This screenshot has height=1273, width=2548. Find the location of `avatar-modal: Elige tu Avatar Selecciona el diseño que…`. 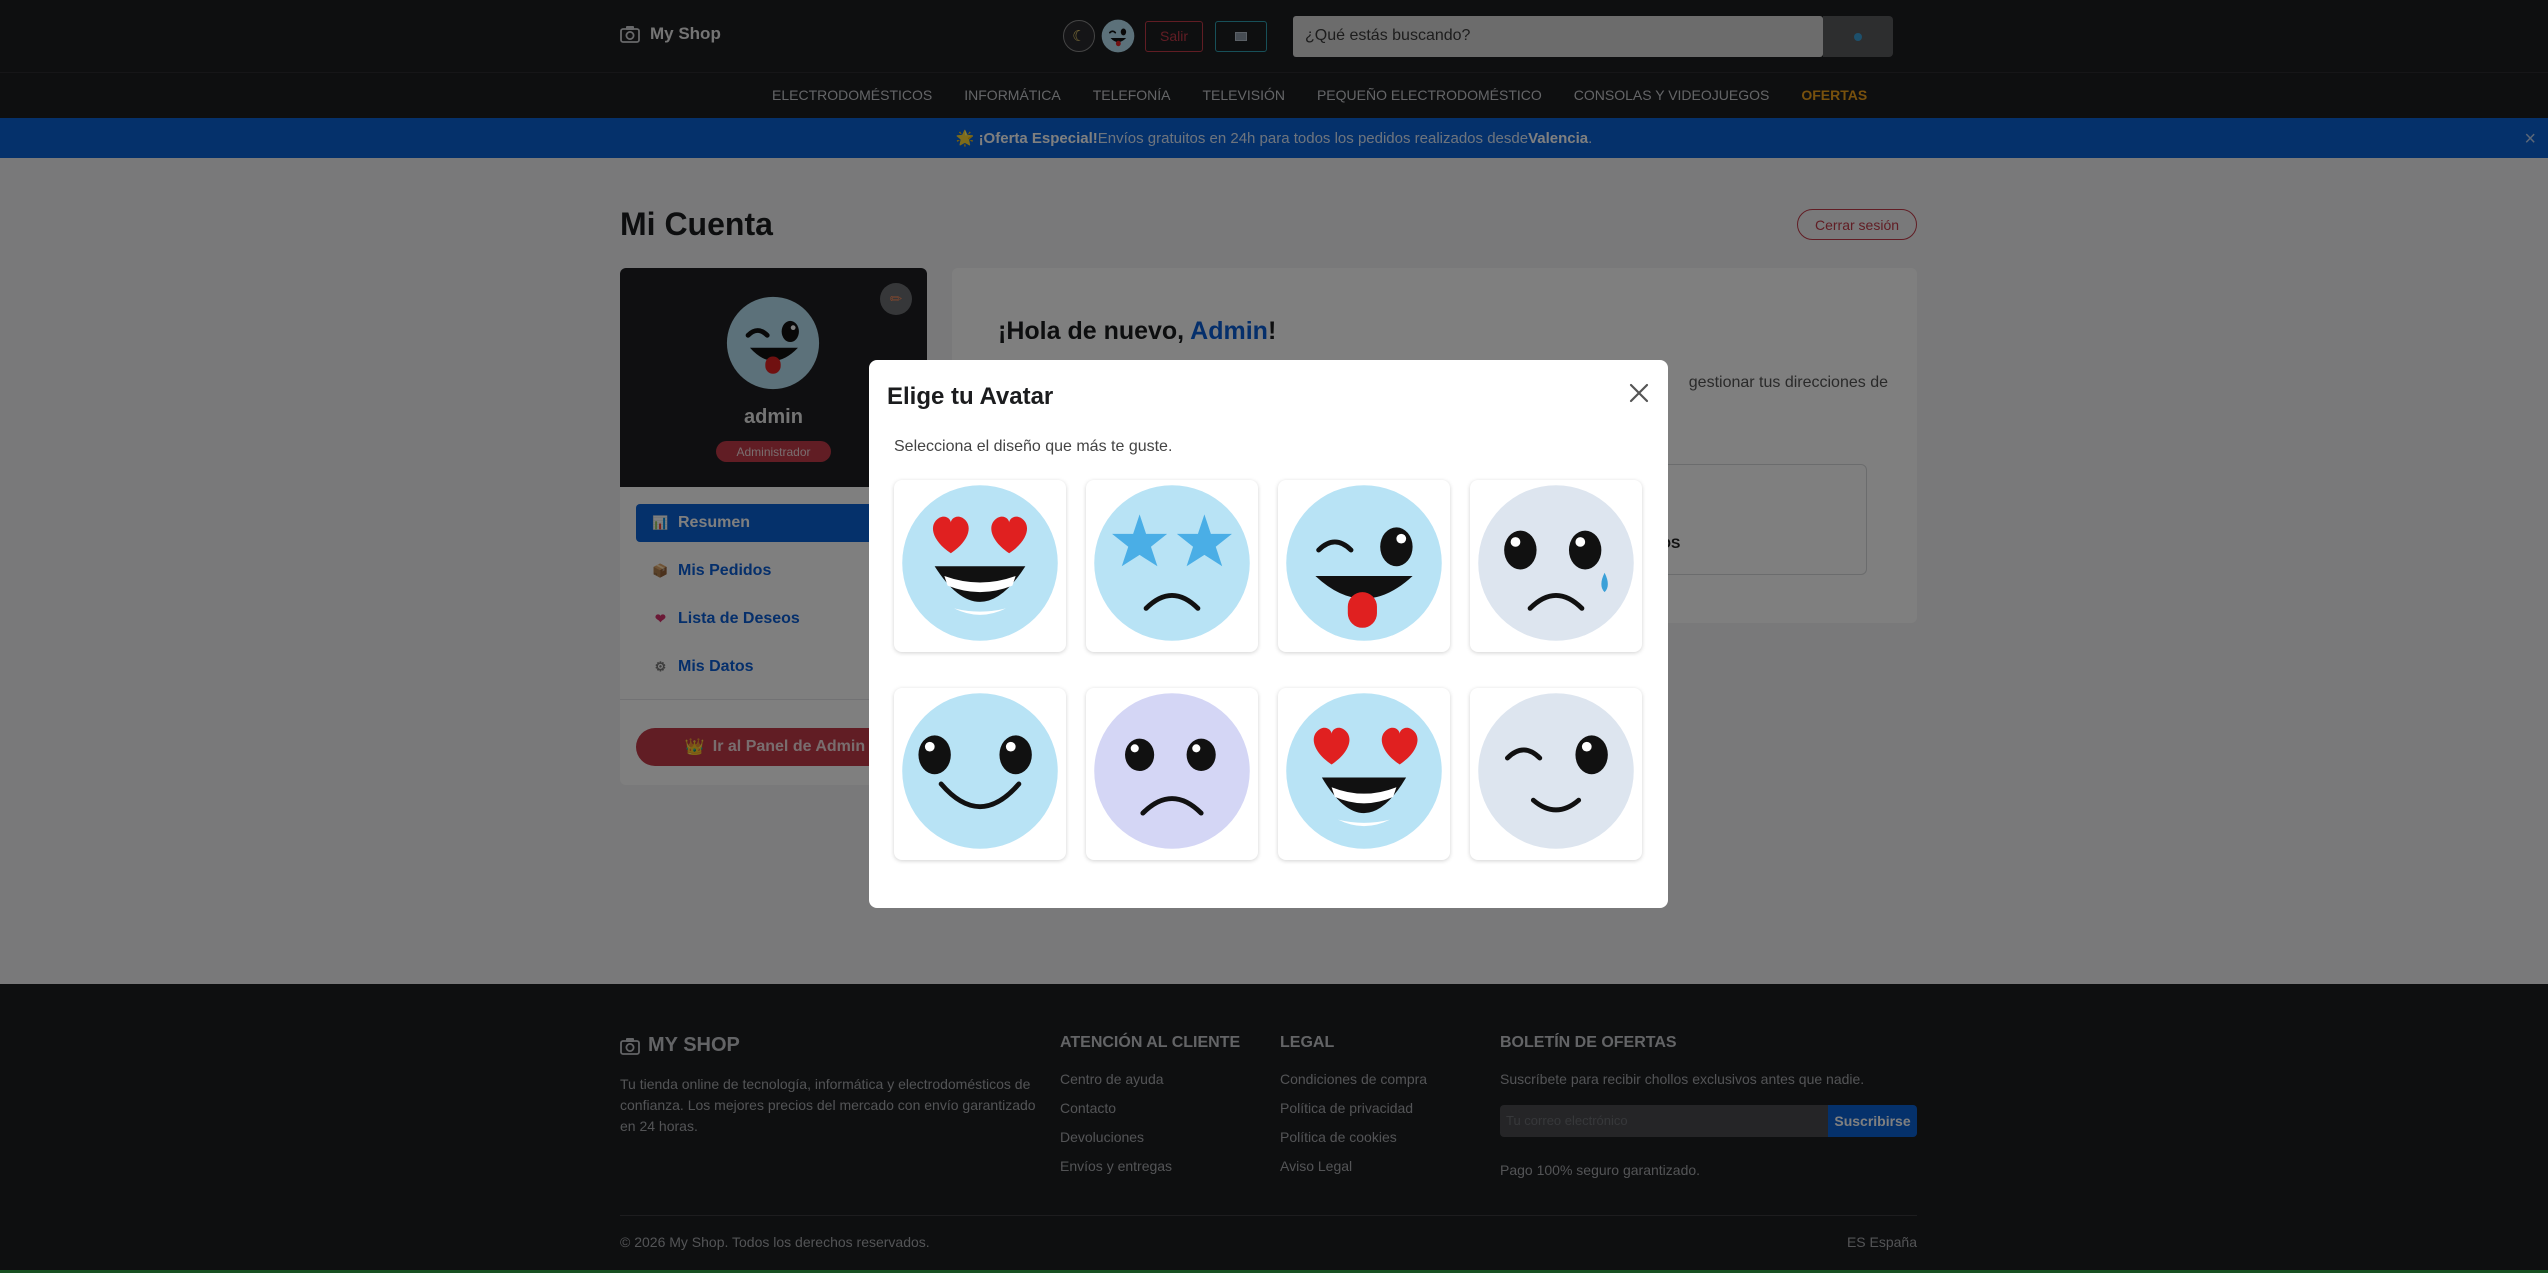

avatar-modal: Elige tu Avatar Selecciona el diseño que… is located at coordinates (1268, 634).